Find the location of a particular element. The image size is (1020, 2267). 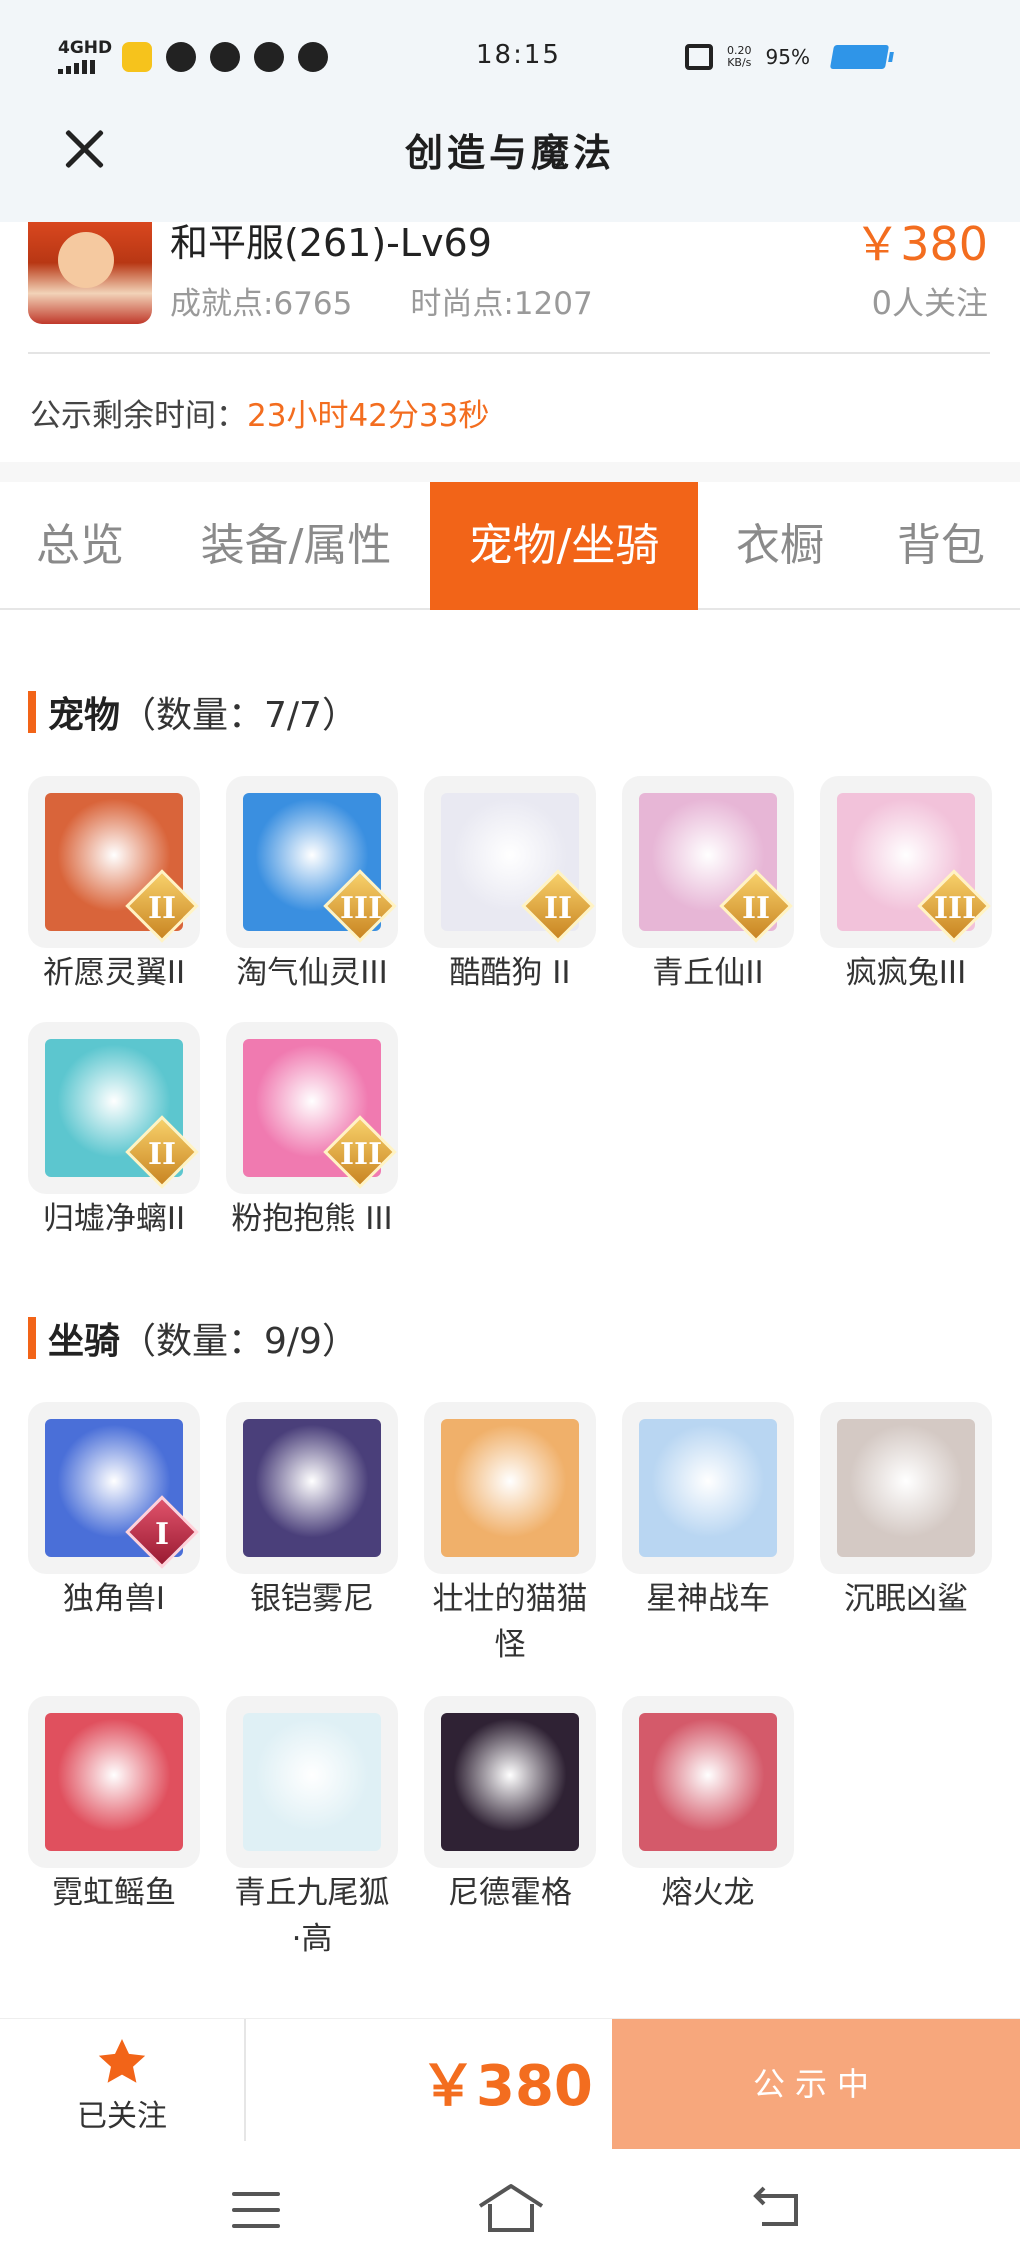

tab-pets-mounts: 宠物/坐骑 is located at coordinates (564, 546).